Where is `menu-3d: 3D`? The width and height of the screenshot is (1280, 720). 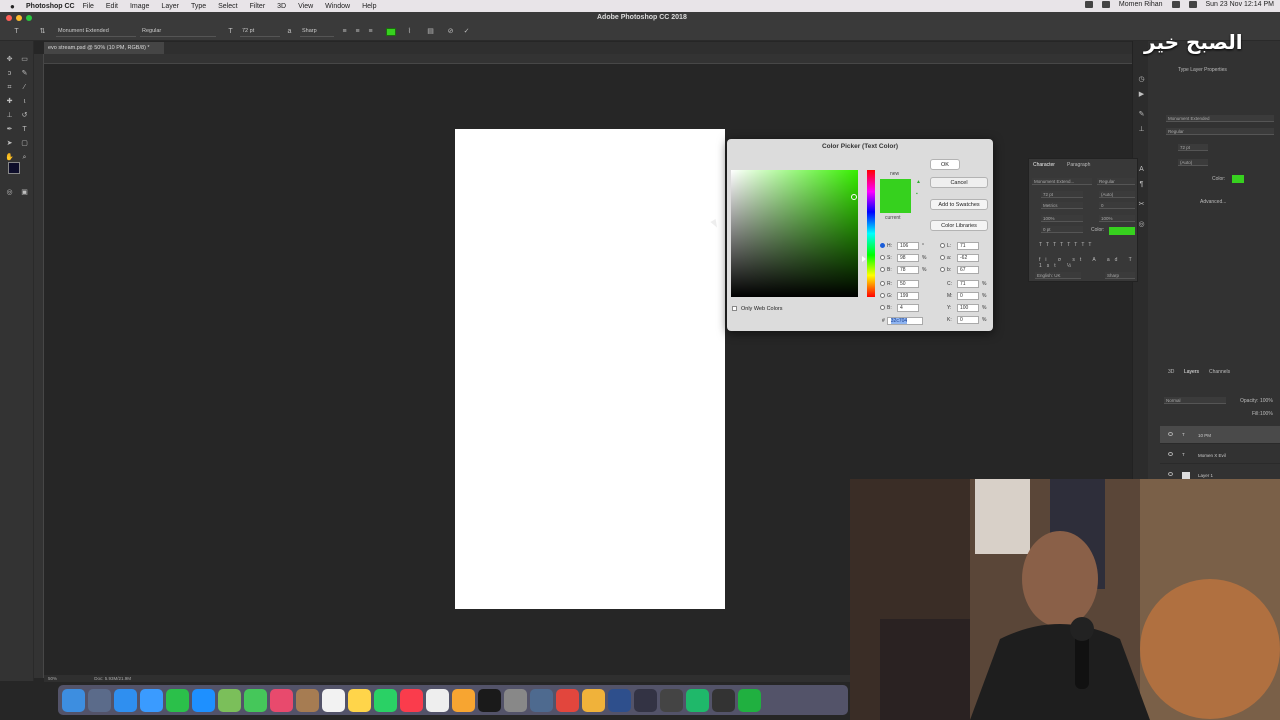
menu-3d: 3D is located at coordinates (281, 6).